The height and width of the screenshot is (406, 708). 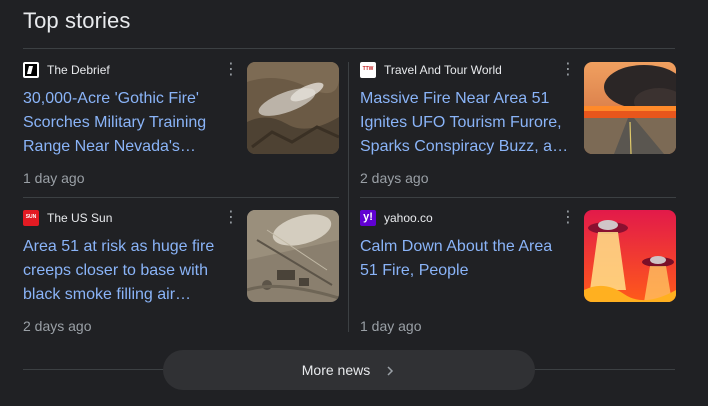 What do you see at coordinates (77, 20) in the screenshot?
I see `section-title: Top stories` at bounding box center [77, 20].